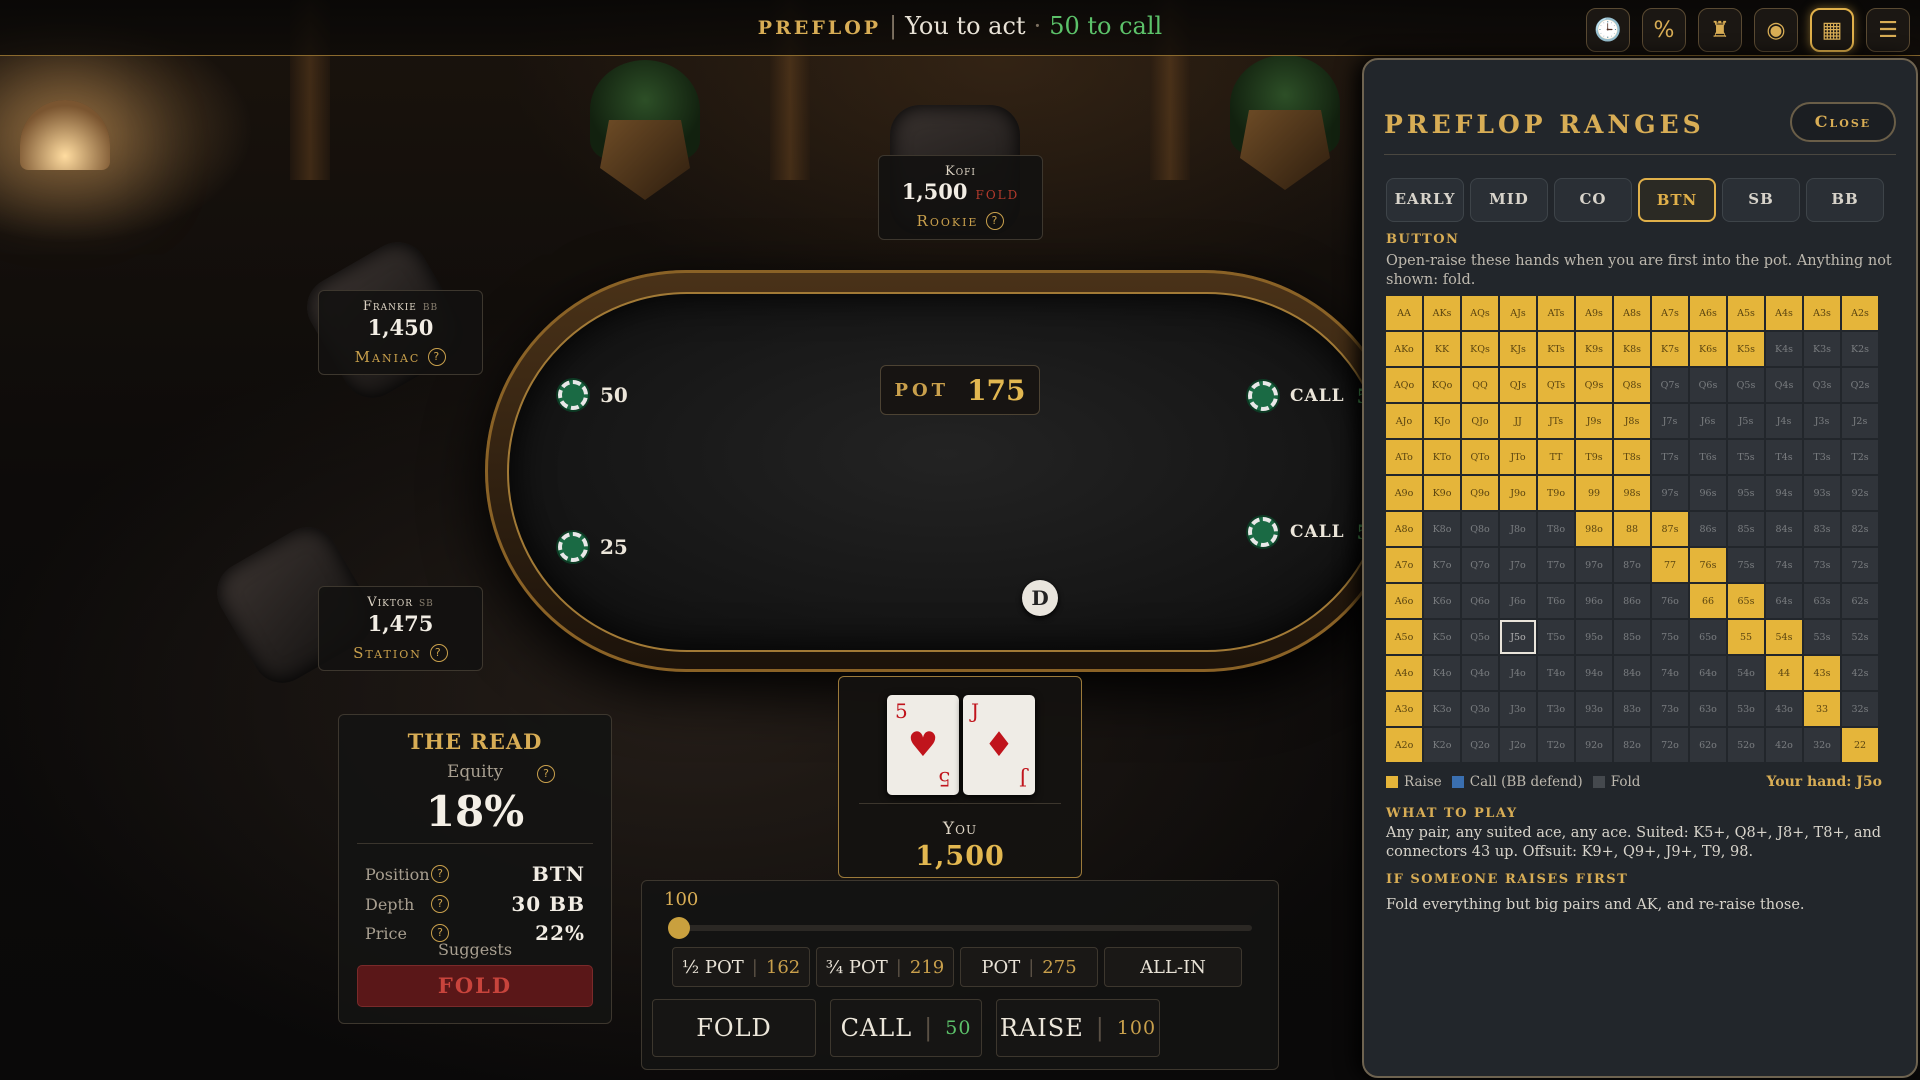 The height and width of the screenshot is (1080, 1920). What do you see at coordinates (1860, 457) in the screenshot?
I see `range-cell: T2s` at bounding box center [1860, 457].